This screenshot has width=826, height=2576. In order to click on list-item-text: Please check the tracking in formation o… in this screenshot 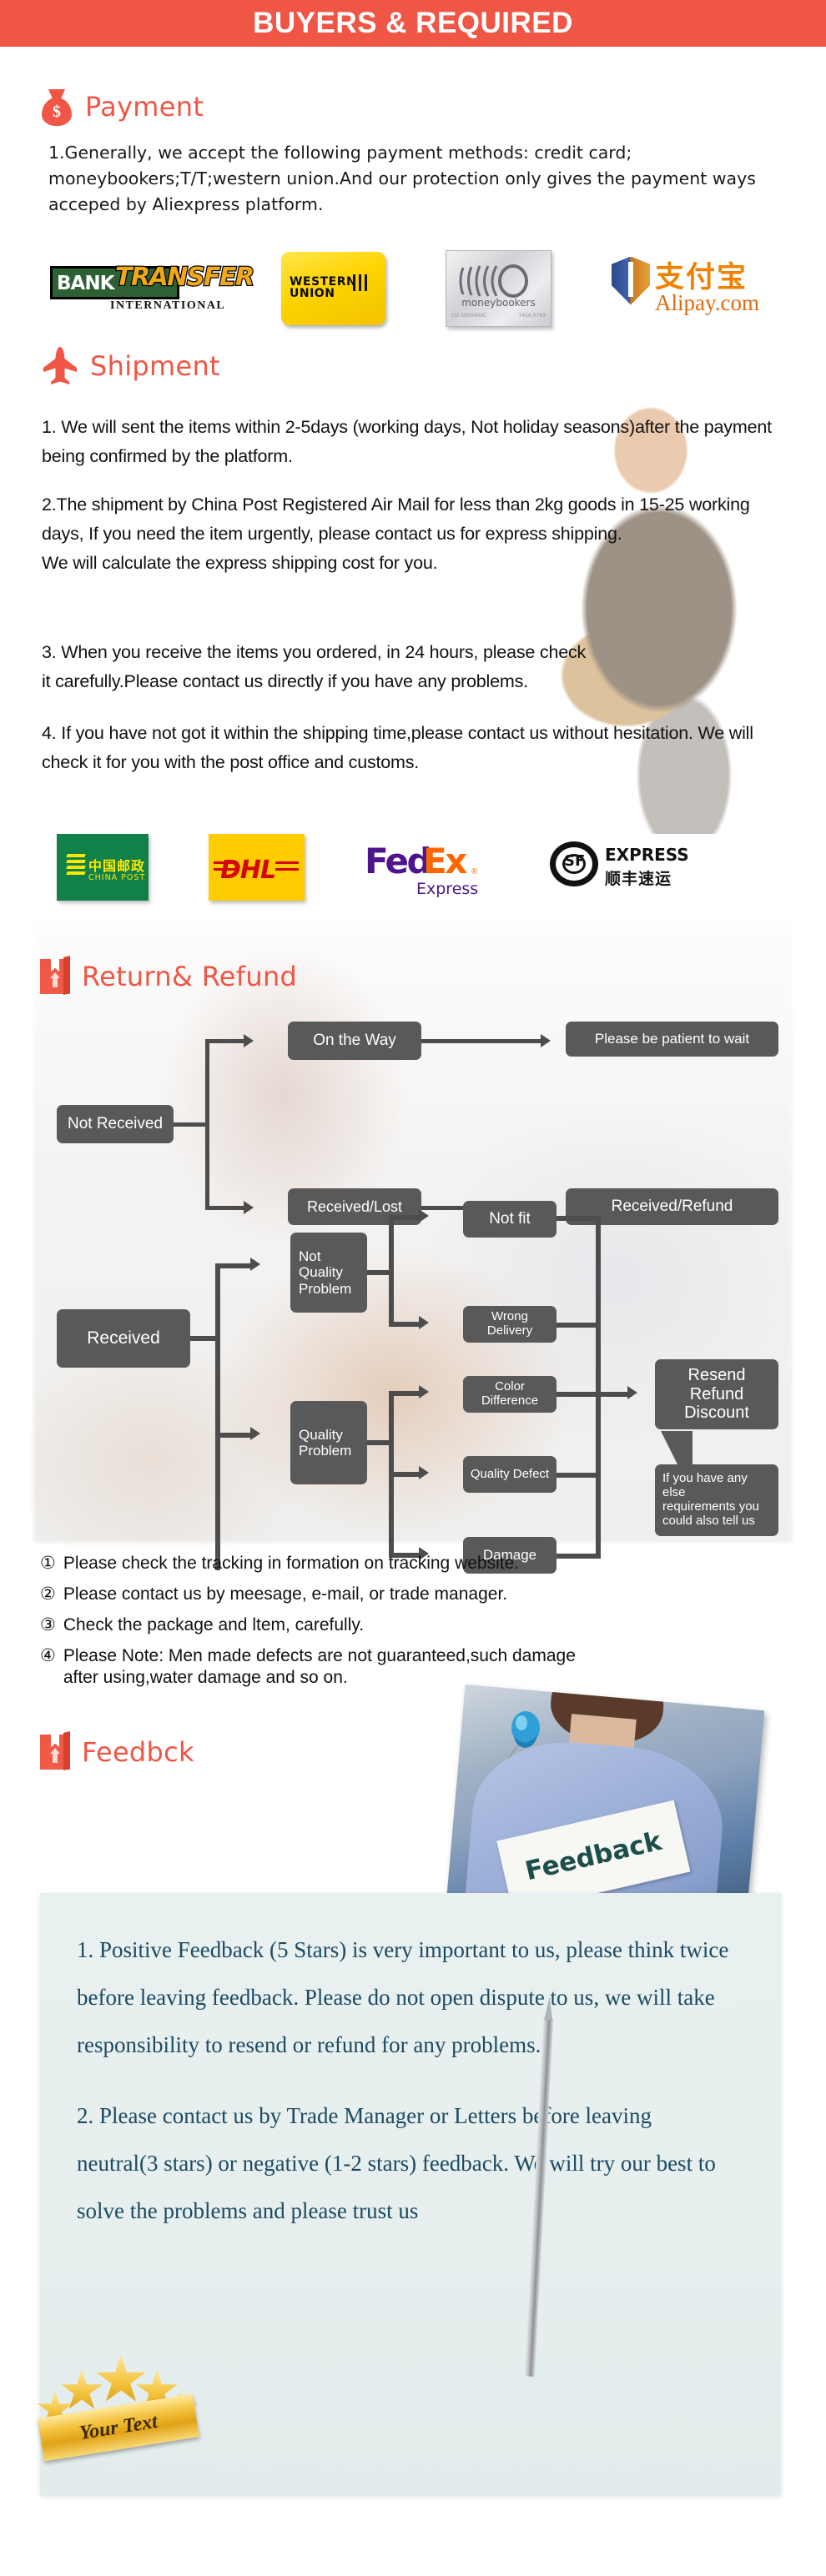, I will do `click(292, 1563)`.